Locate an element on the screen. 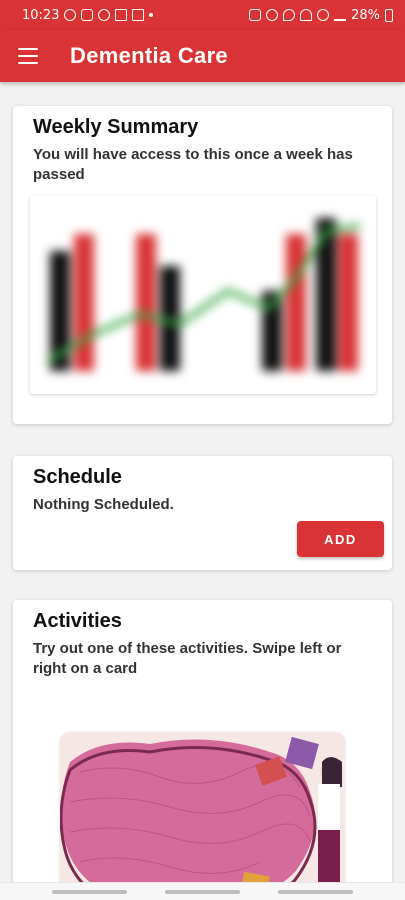 The width and height of the screenshot is (405, 900). puzzle-illustration is located at coordinates (202, 807).